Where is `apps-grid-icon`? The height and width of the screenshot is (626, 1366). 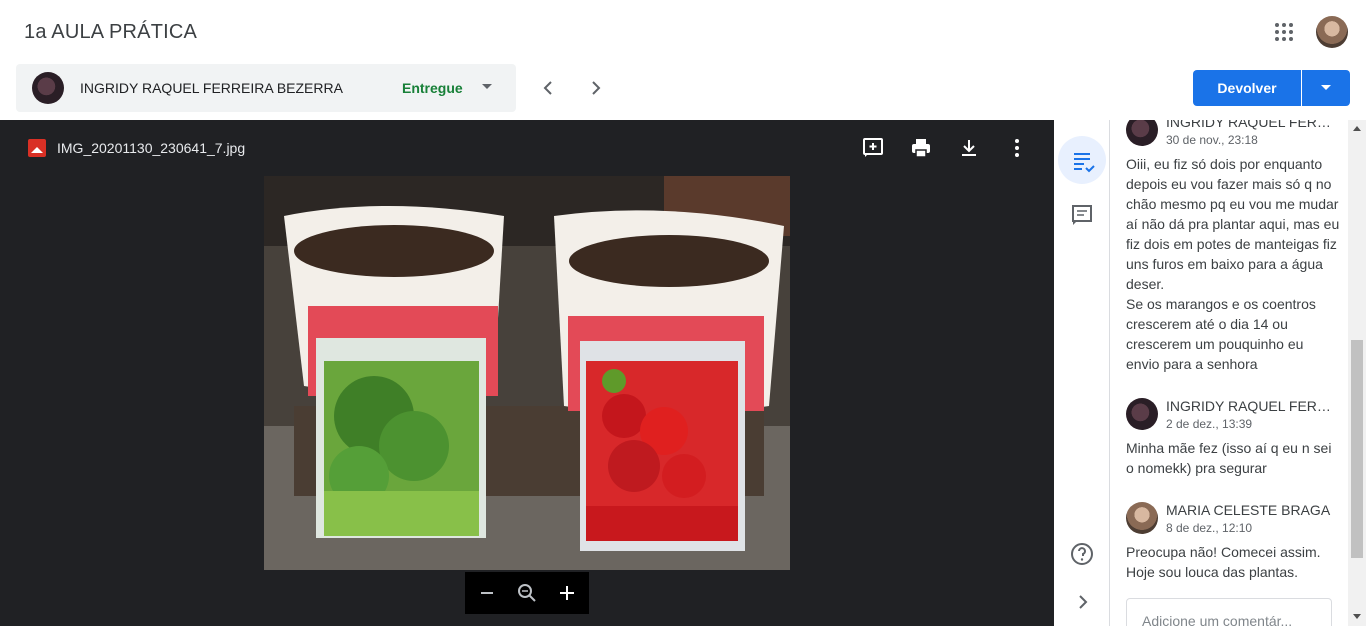 apps-grid-icon is located at coordinates (1284, 32).